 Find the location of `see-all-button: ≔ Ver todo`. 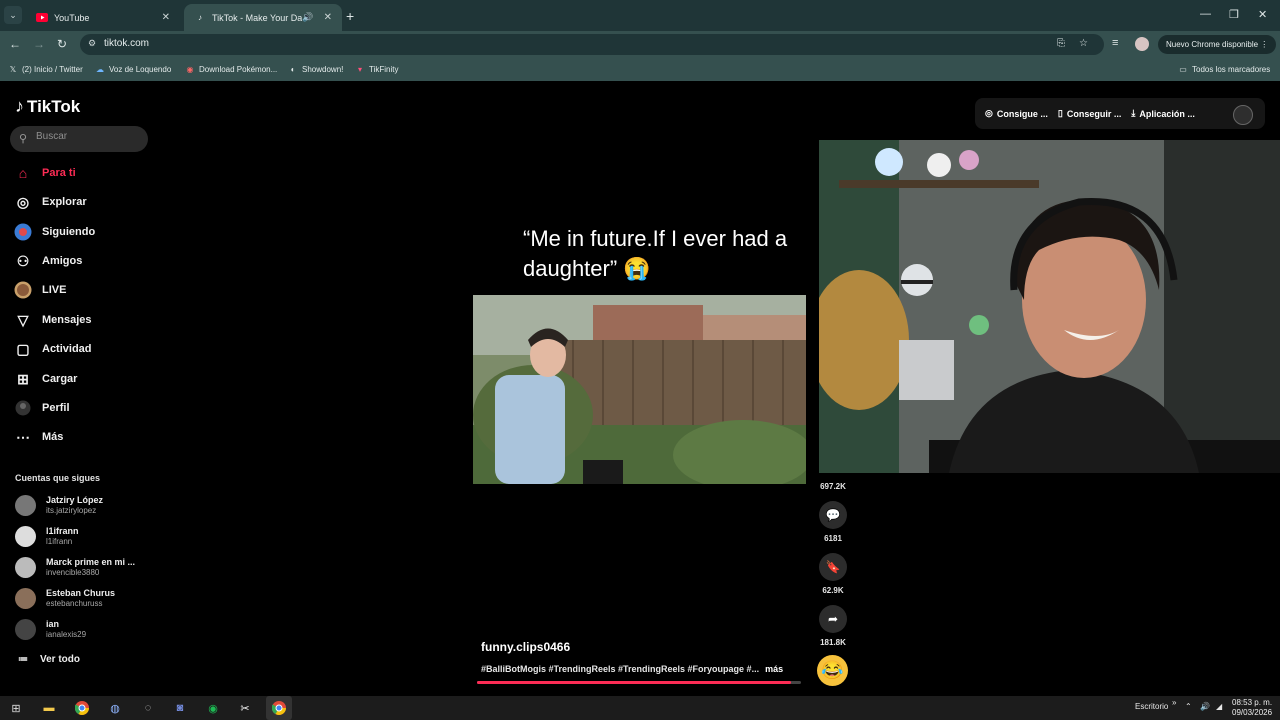

see-all-button: ≔ Ver todo is located at coordinates (49, 659).